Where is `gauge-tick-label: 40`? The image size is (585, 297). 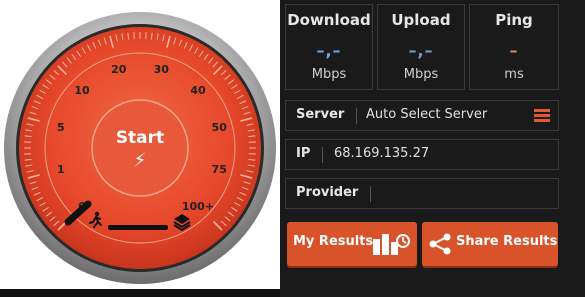
gauge-tick-label: 40 is located at coordinates (198, 90).